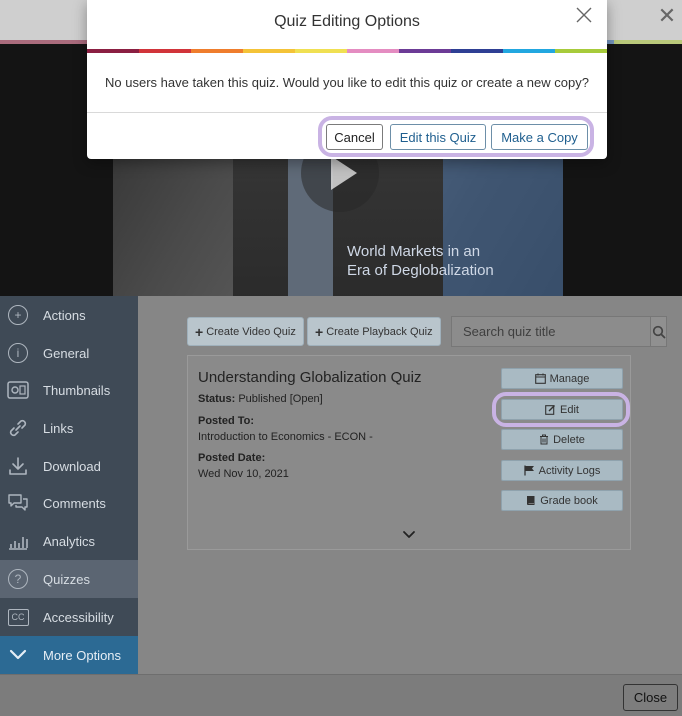  What do you see at coordinates (561, 409) in the screenshot?
I see `edit-button-highlight` at bounding box center [561, 409].